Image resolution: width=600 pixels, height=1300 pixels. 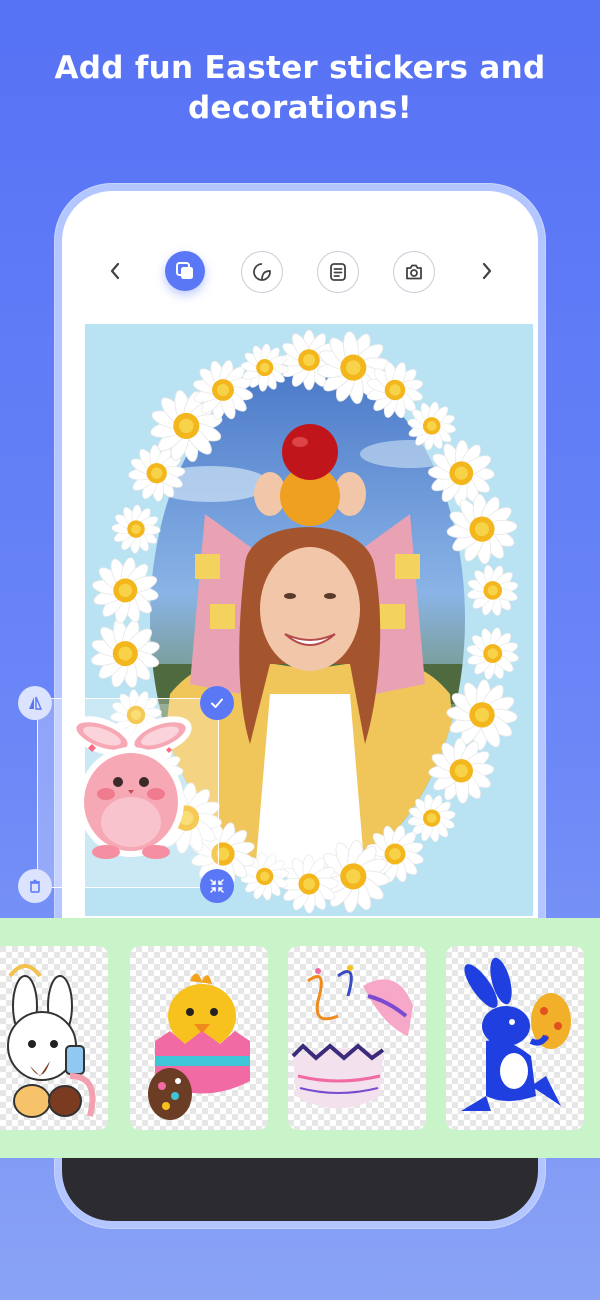 I want to click on sticker-card-blue-bunny, so click(x=515, y=1038).